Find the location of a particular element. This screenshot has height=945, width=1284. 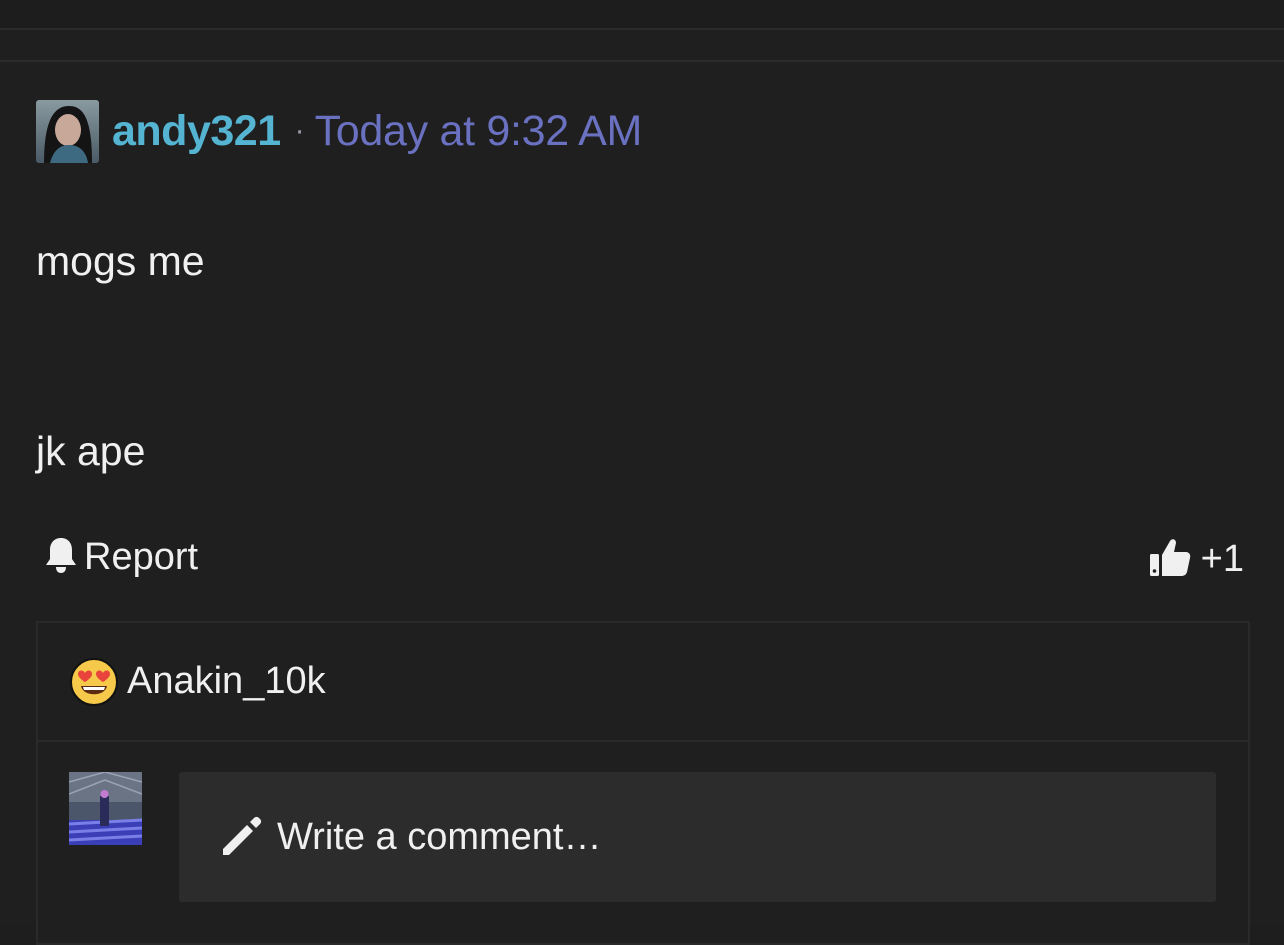

post-header: andy321 · Today at 9:32 AM is located at coordinates (339, 131).